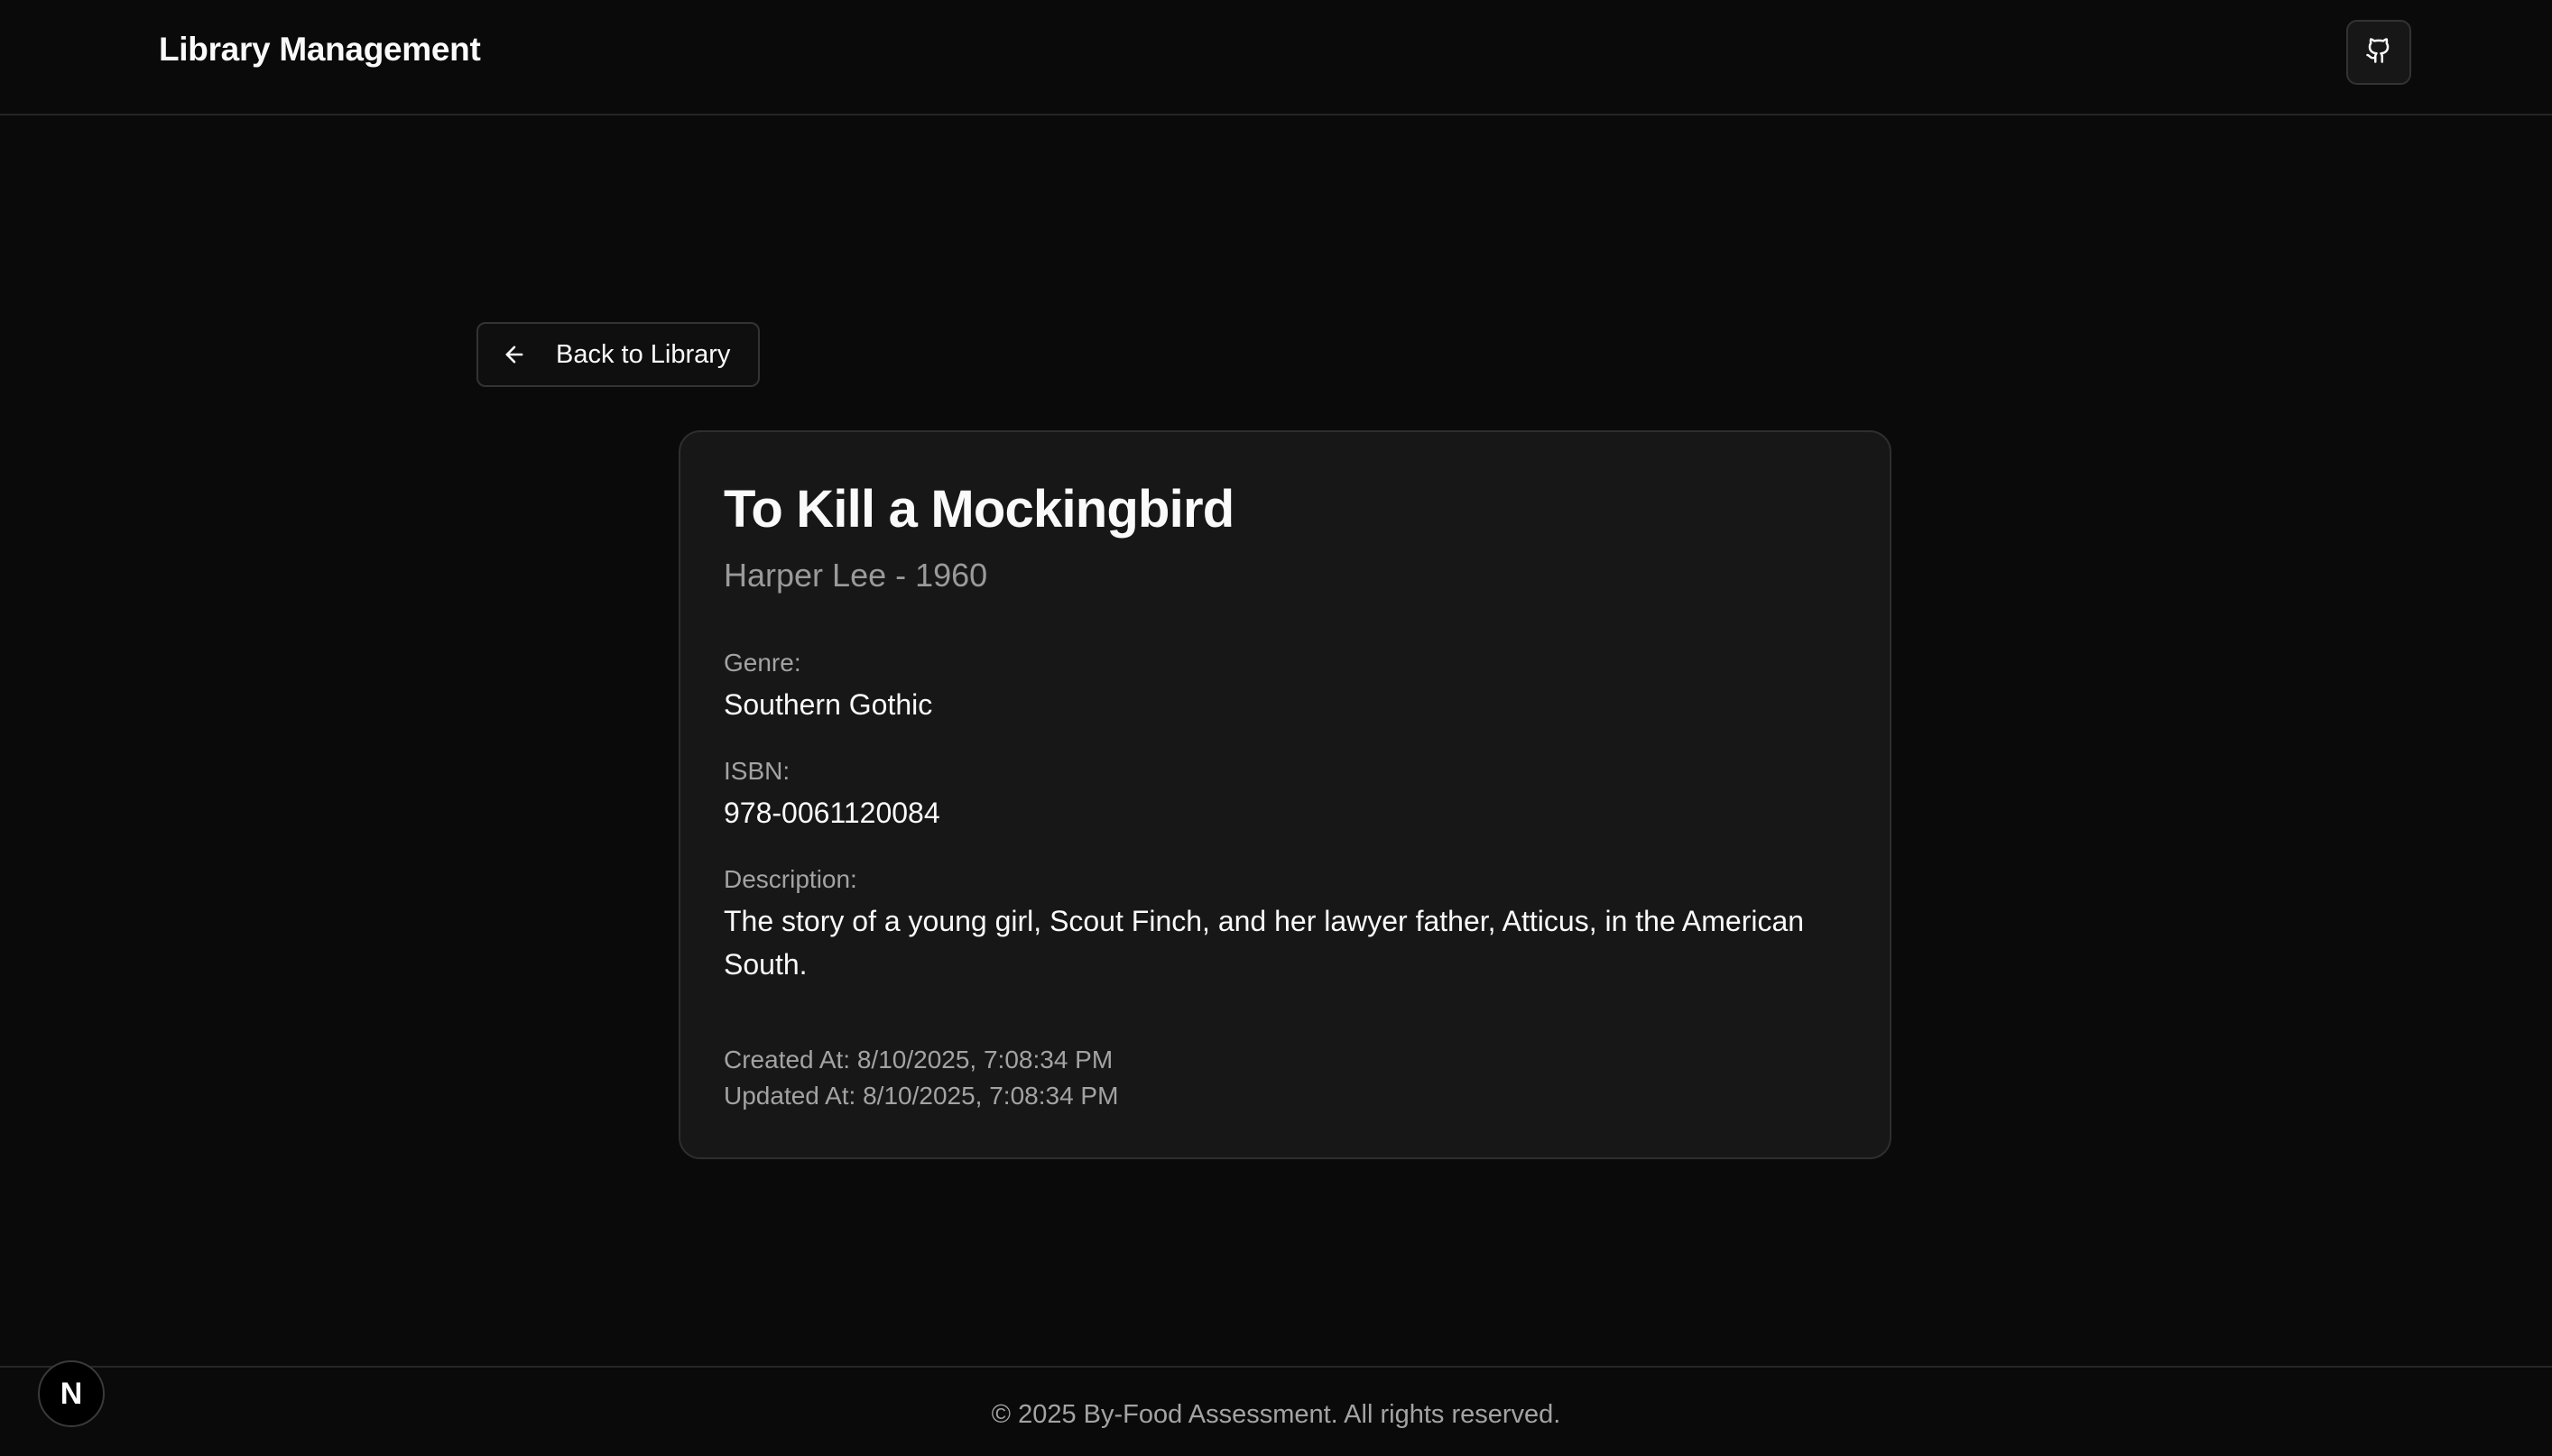  I want to click on github-icon, so click(2378, 53).